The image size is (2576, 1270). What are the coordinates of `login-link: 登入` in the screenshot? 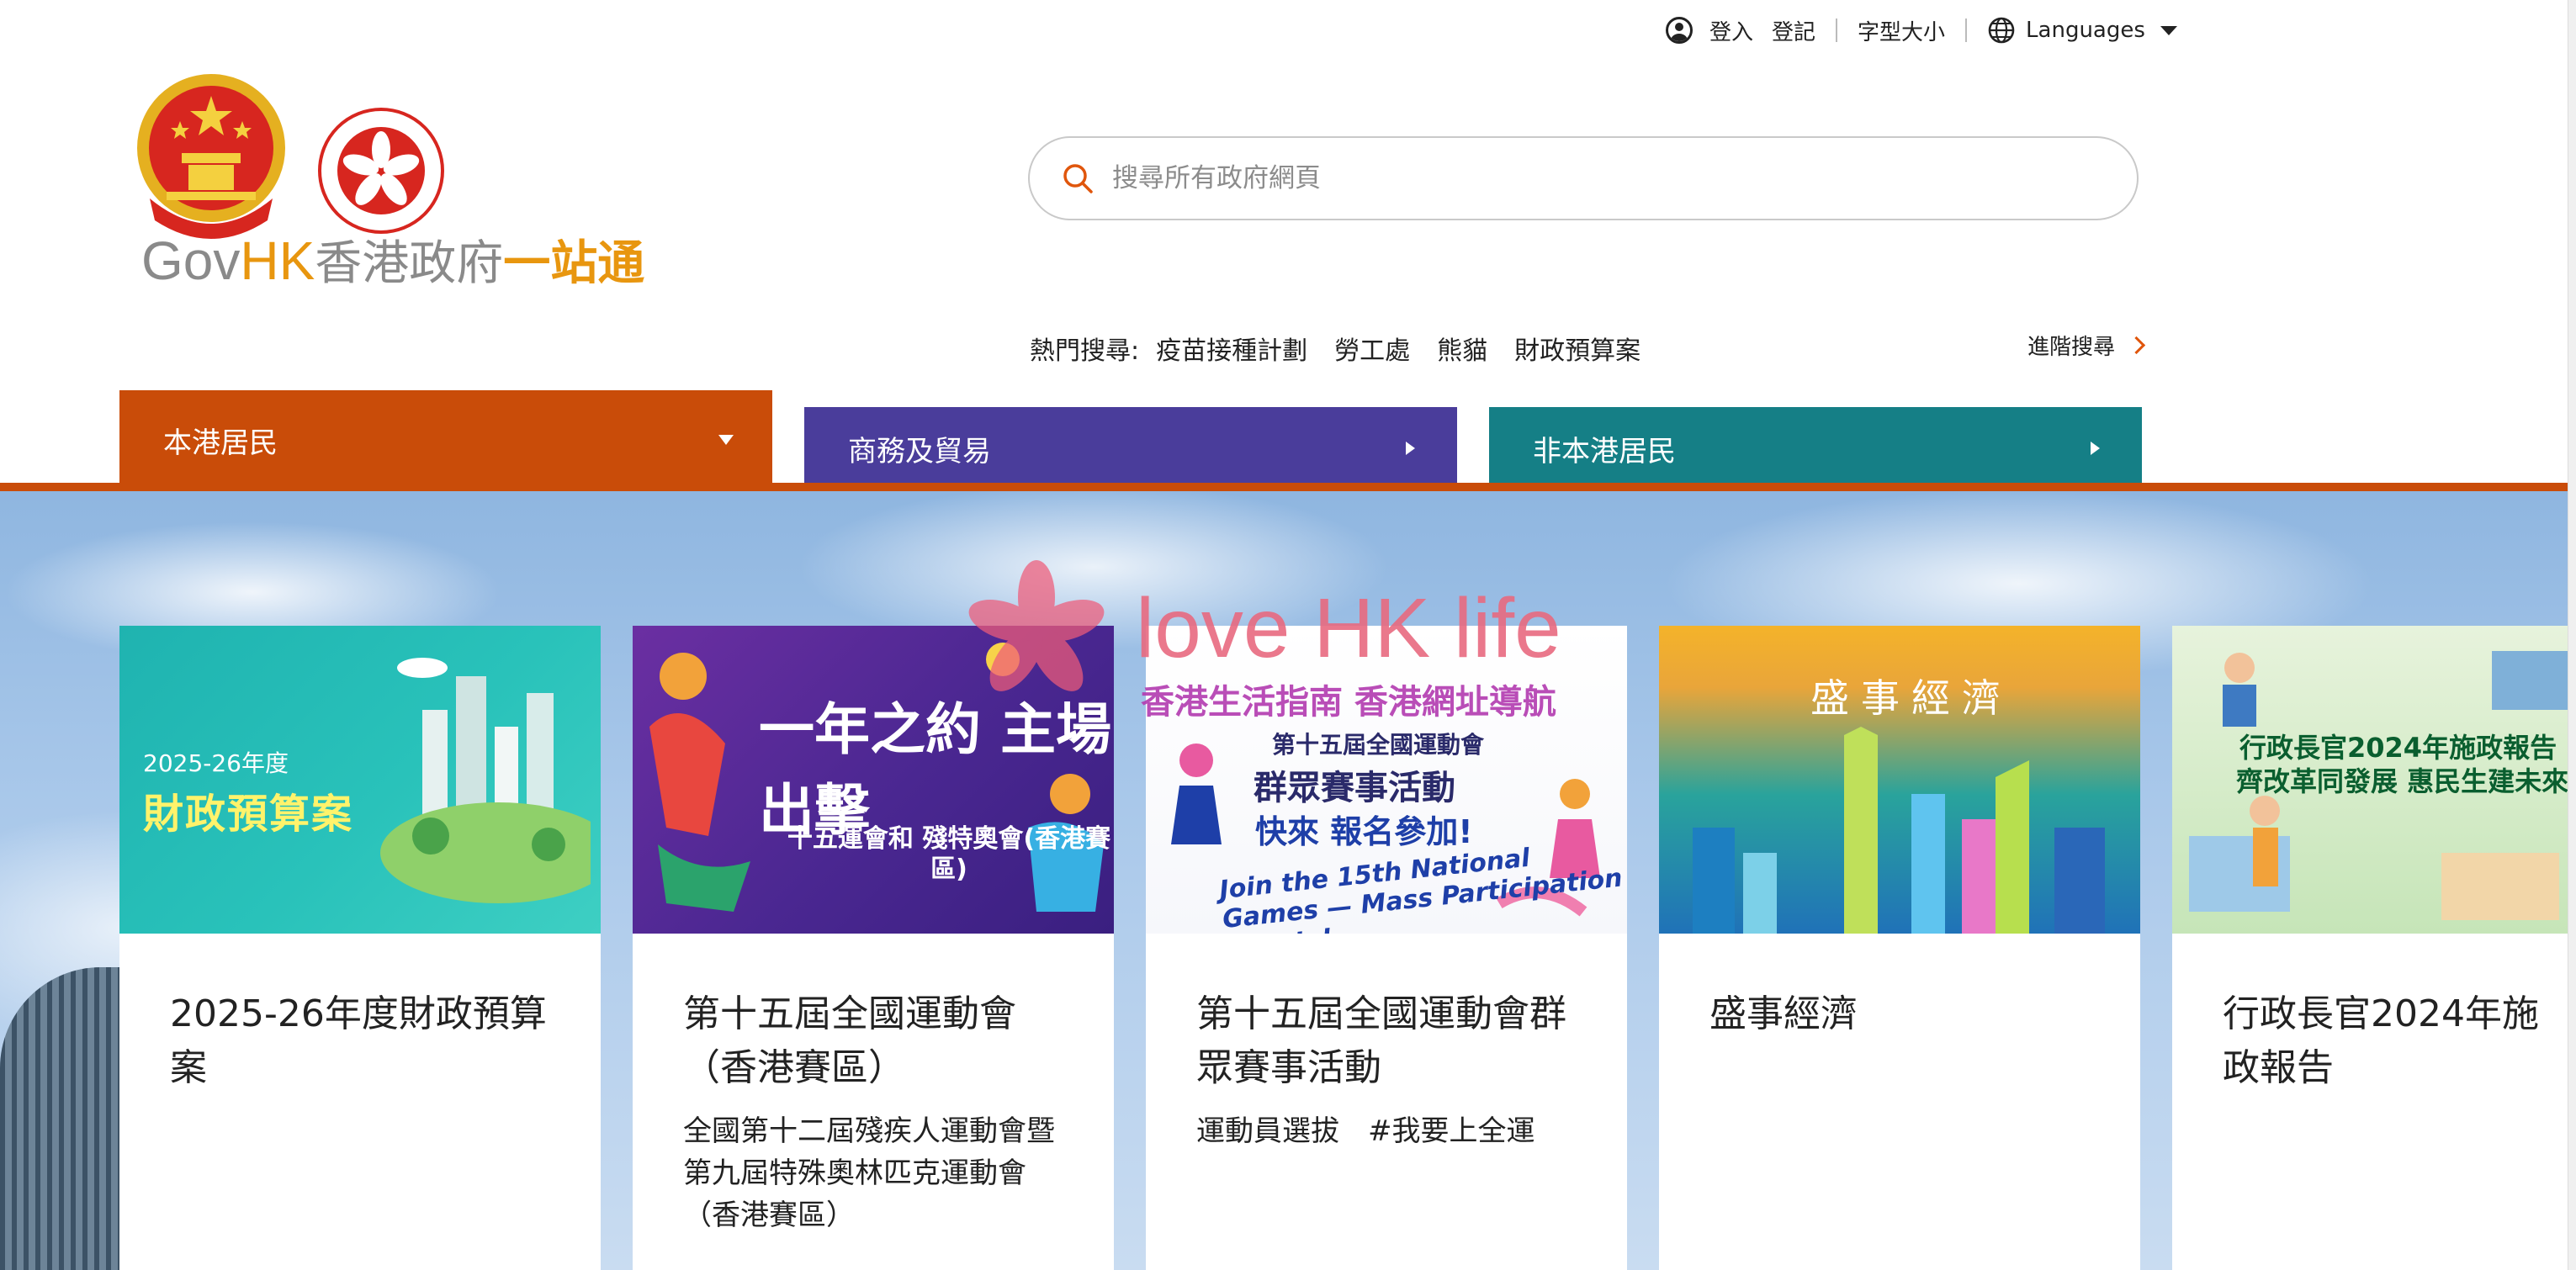 It's located at (1709, 31).